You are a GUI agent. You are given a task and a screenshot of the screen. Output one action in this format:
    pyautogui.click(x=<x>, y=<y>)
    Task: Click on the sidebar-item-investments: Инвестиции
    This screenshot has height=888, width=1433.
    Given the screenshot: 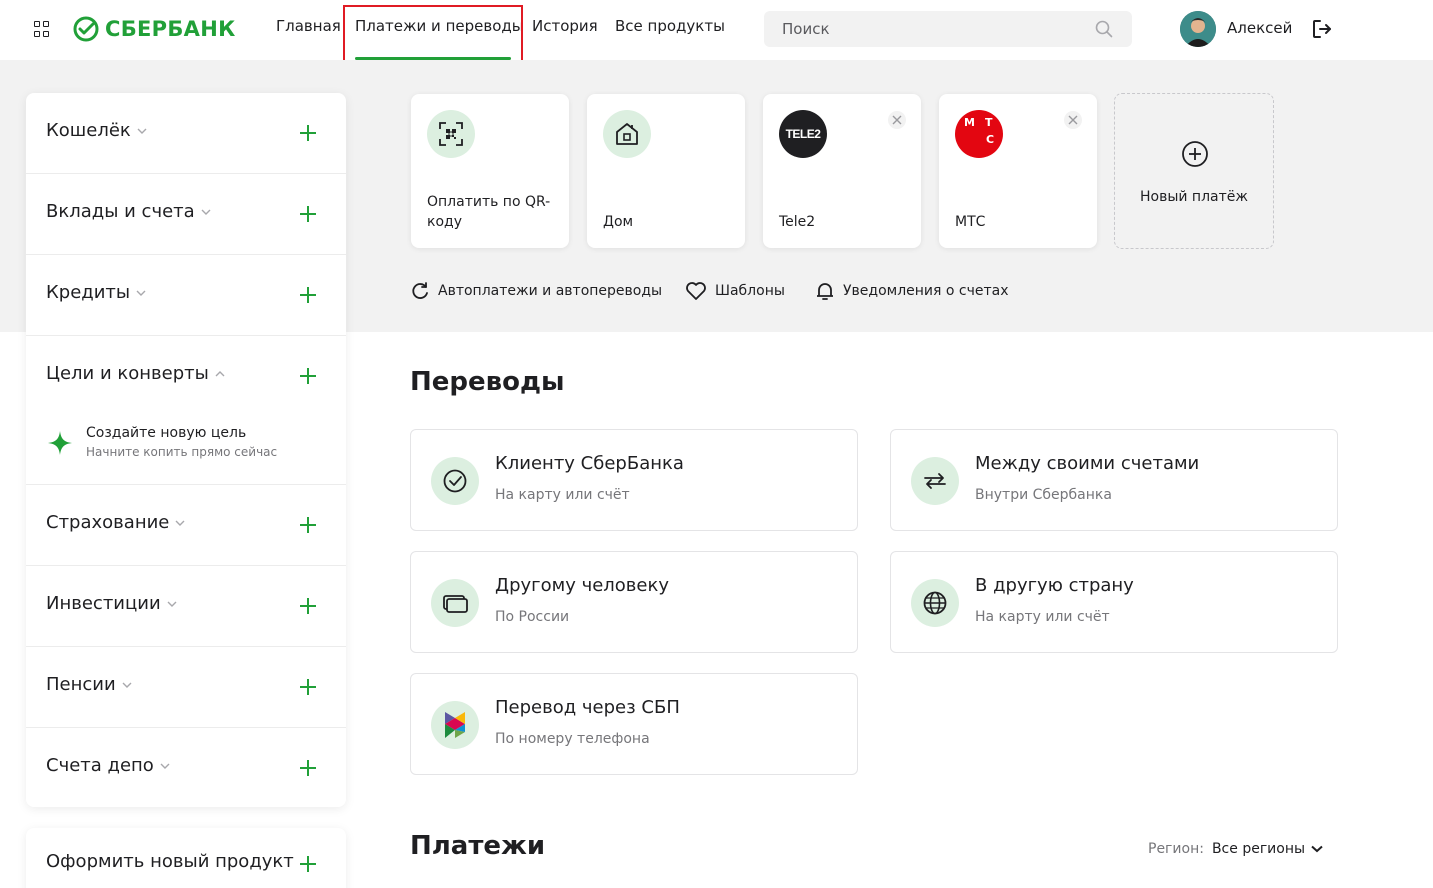 What is the action you would take?
    pyautogui.click(x=186, y=606)
    